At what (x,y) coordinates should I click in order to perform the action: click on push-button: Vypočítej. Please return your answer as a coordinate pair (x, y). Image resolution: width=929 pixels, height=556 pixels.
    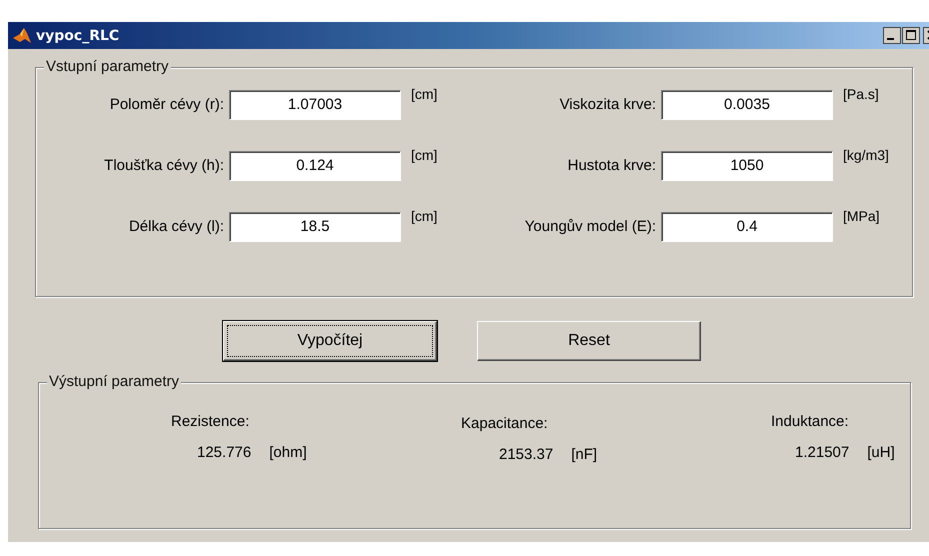
    Looking at the image, I should click on (330, 341).